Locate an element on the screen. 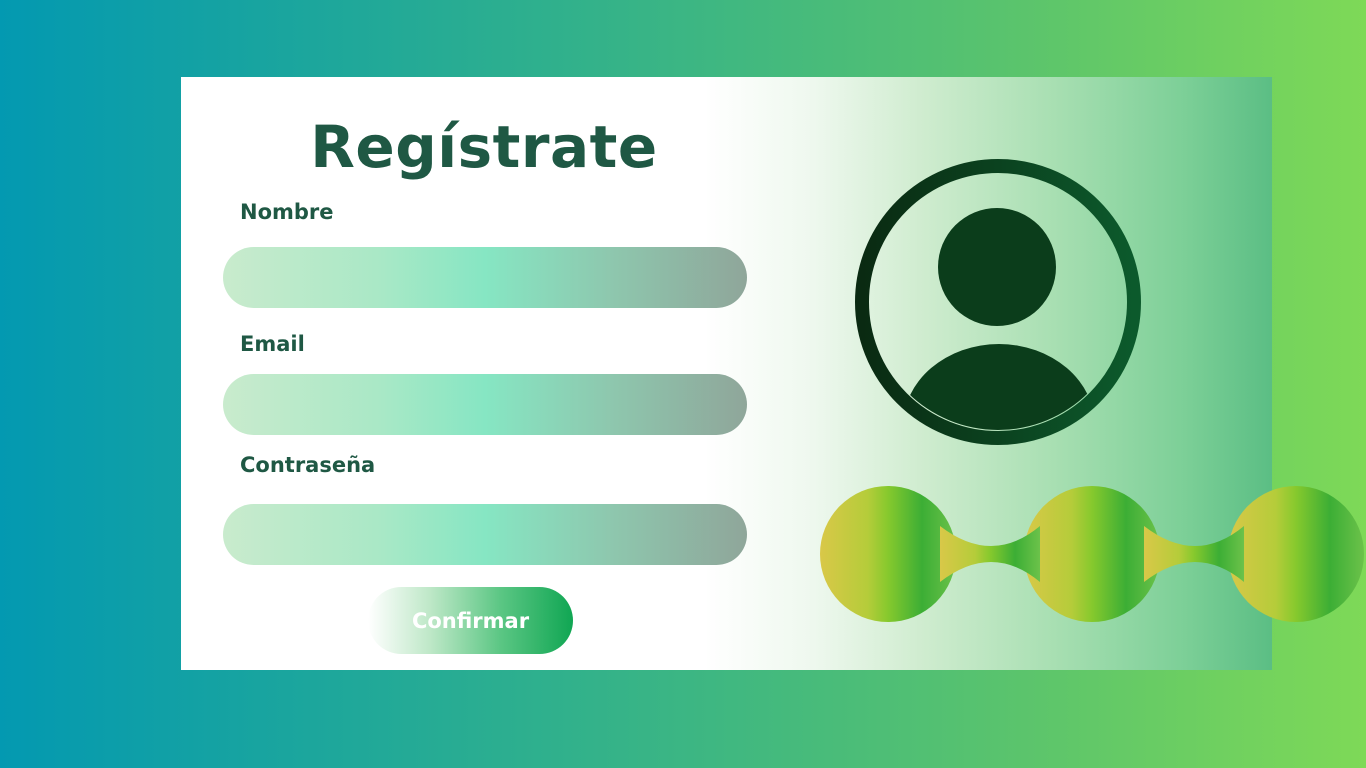 The height and width of the screenshot is (768, 1366). user-avatar-icon is located at coordinates (998, 304).